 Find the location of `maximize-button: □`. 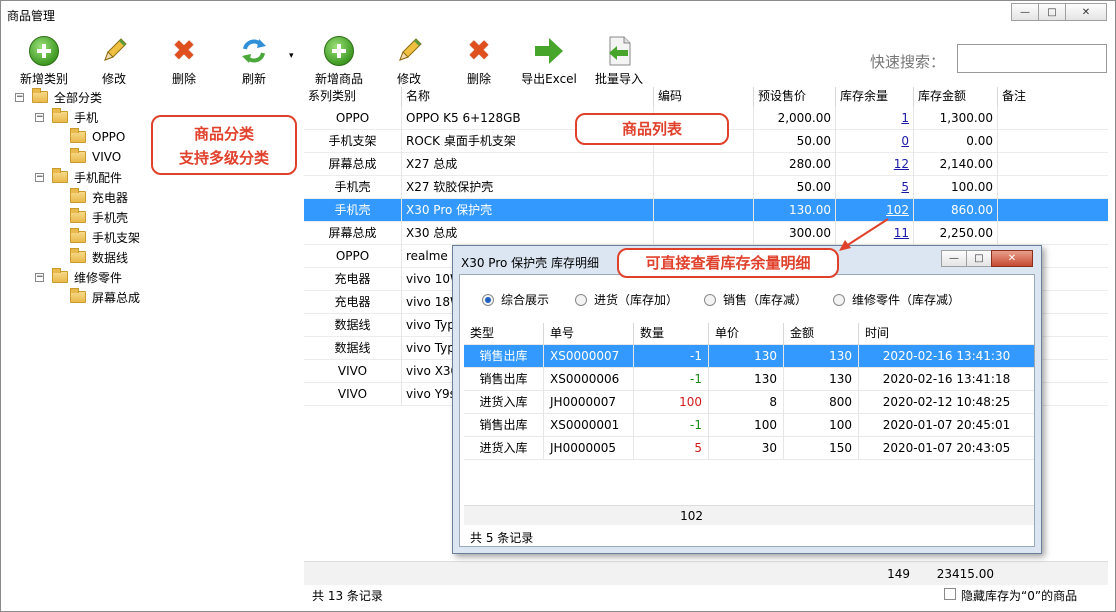

maximize-button: □ is located at coordinates (1052, 12).